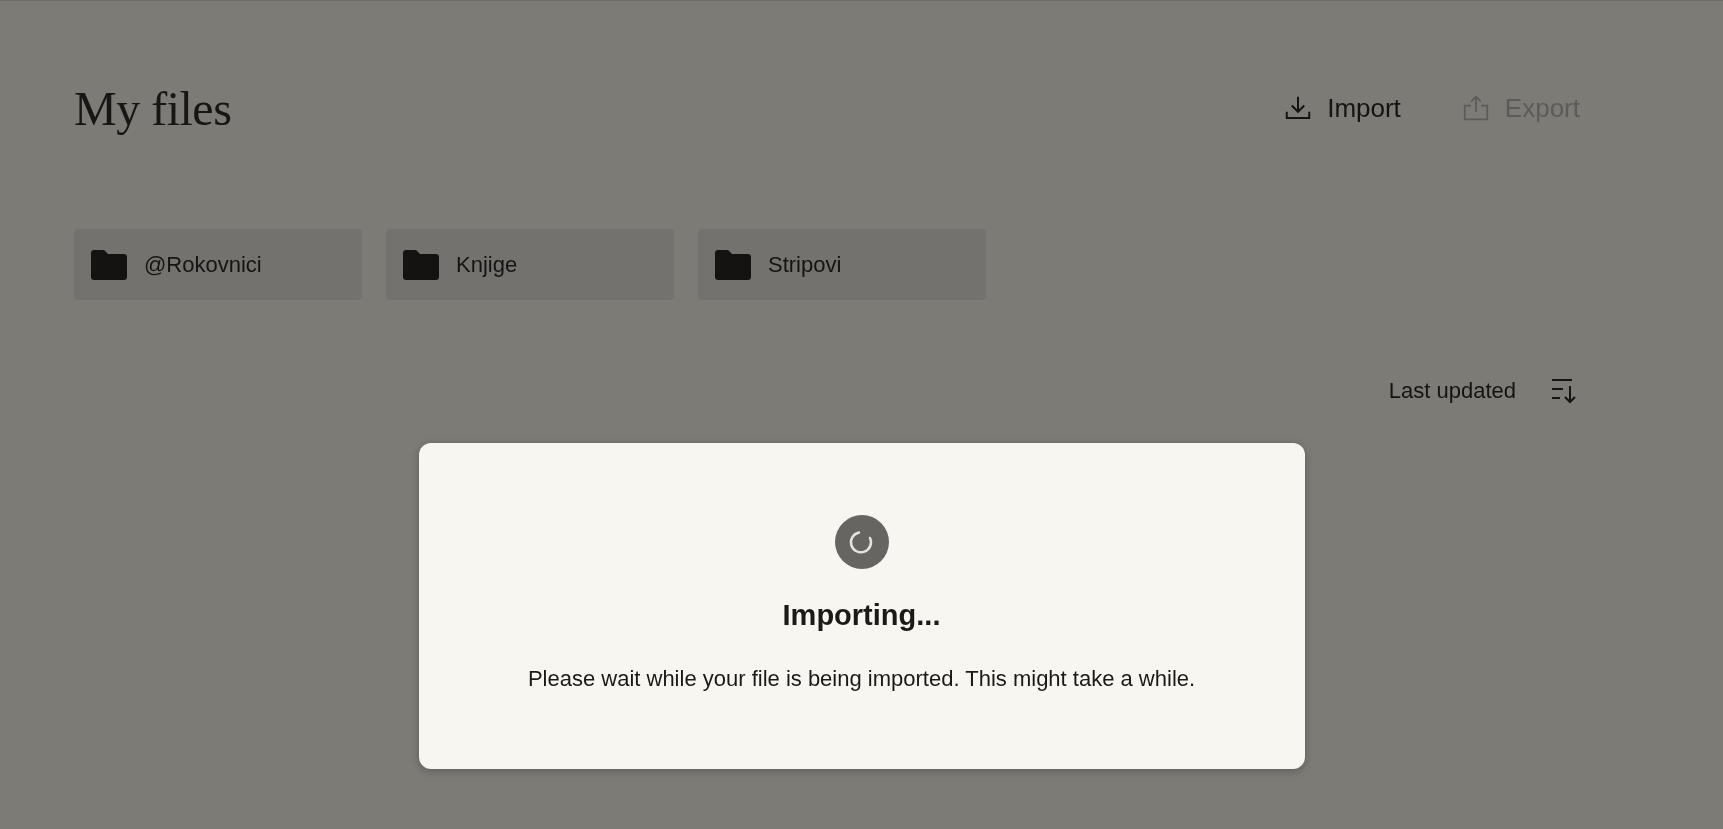  Describe the element at coordinates (861, 679) in the screenshot. I see `dialog-message: Please wait while your file is being imported. This might take a while.` at that location.